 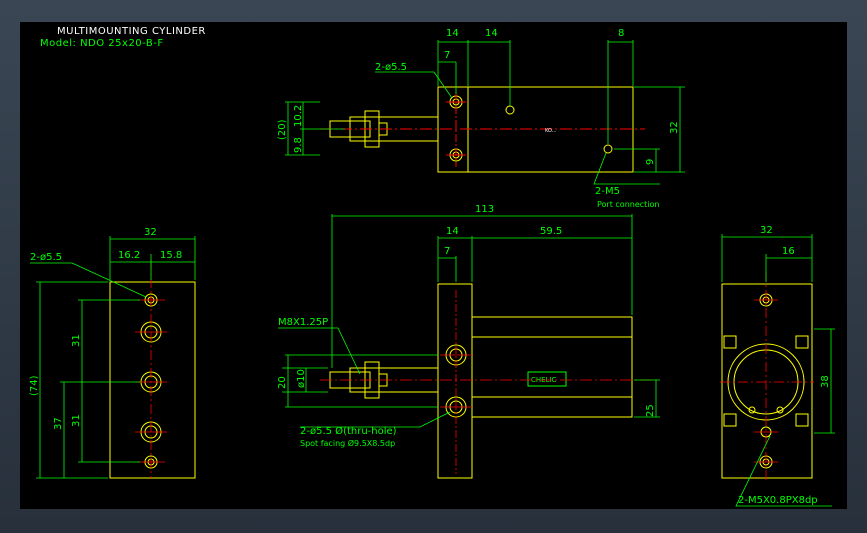 I want to click on front-callout-hole: 2-ø5.5 Ø(thru-hole), so click(x=348, y=431).